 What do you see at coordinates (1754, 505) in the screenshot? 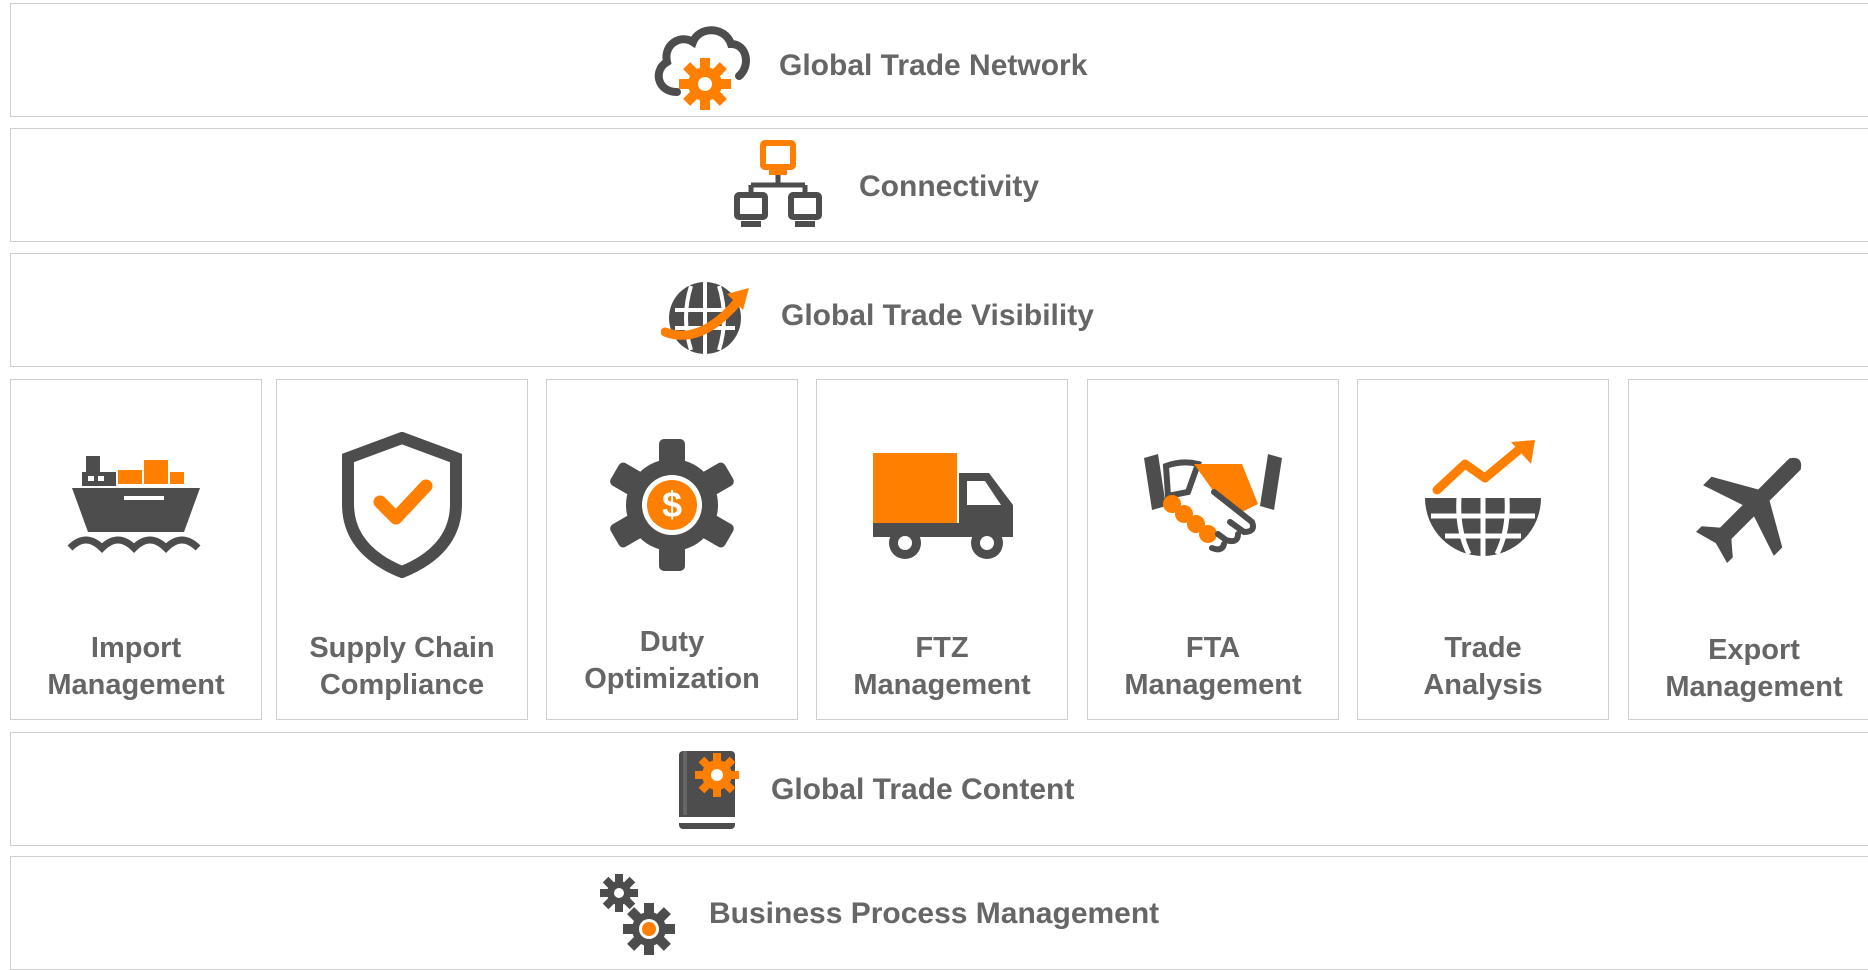
I see `airplane-icon` at bounding box center [1754, 505].